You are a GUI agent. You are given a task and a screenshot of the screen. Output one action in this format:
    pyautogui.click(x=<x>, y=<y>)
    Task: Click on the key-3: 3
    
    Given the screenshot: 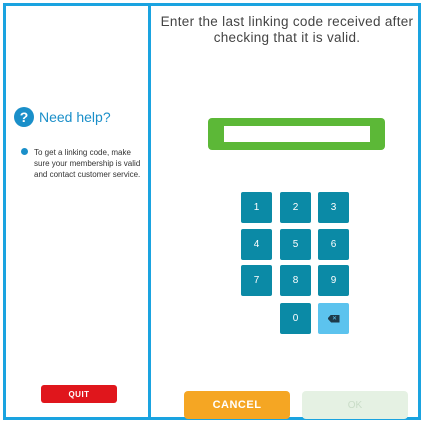 What is the action you would take?
    pyautogui.click(x=333, y=207)
    